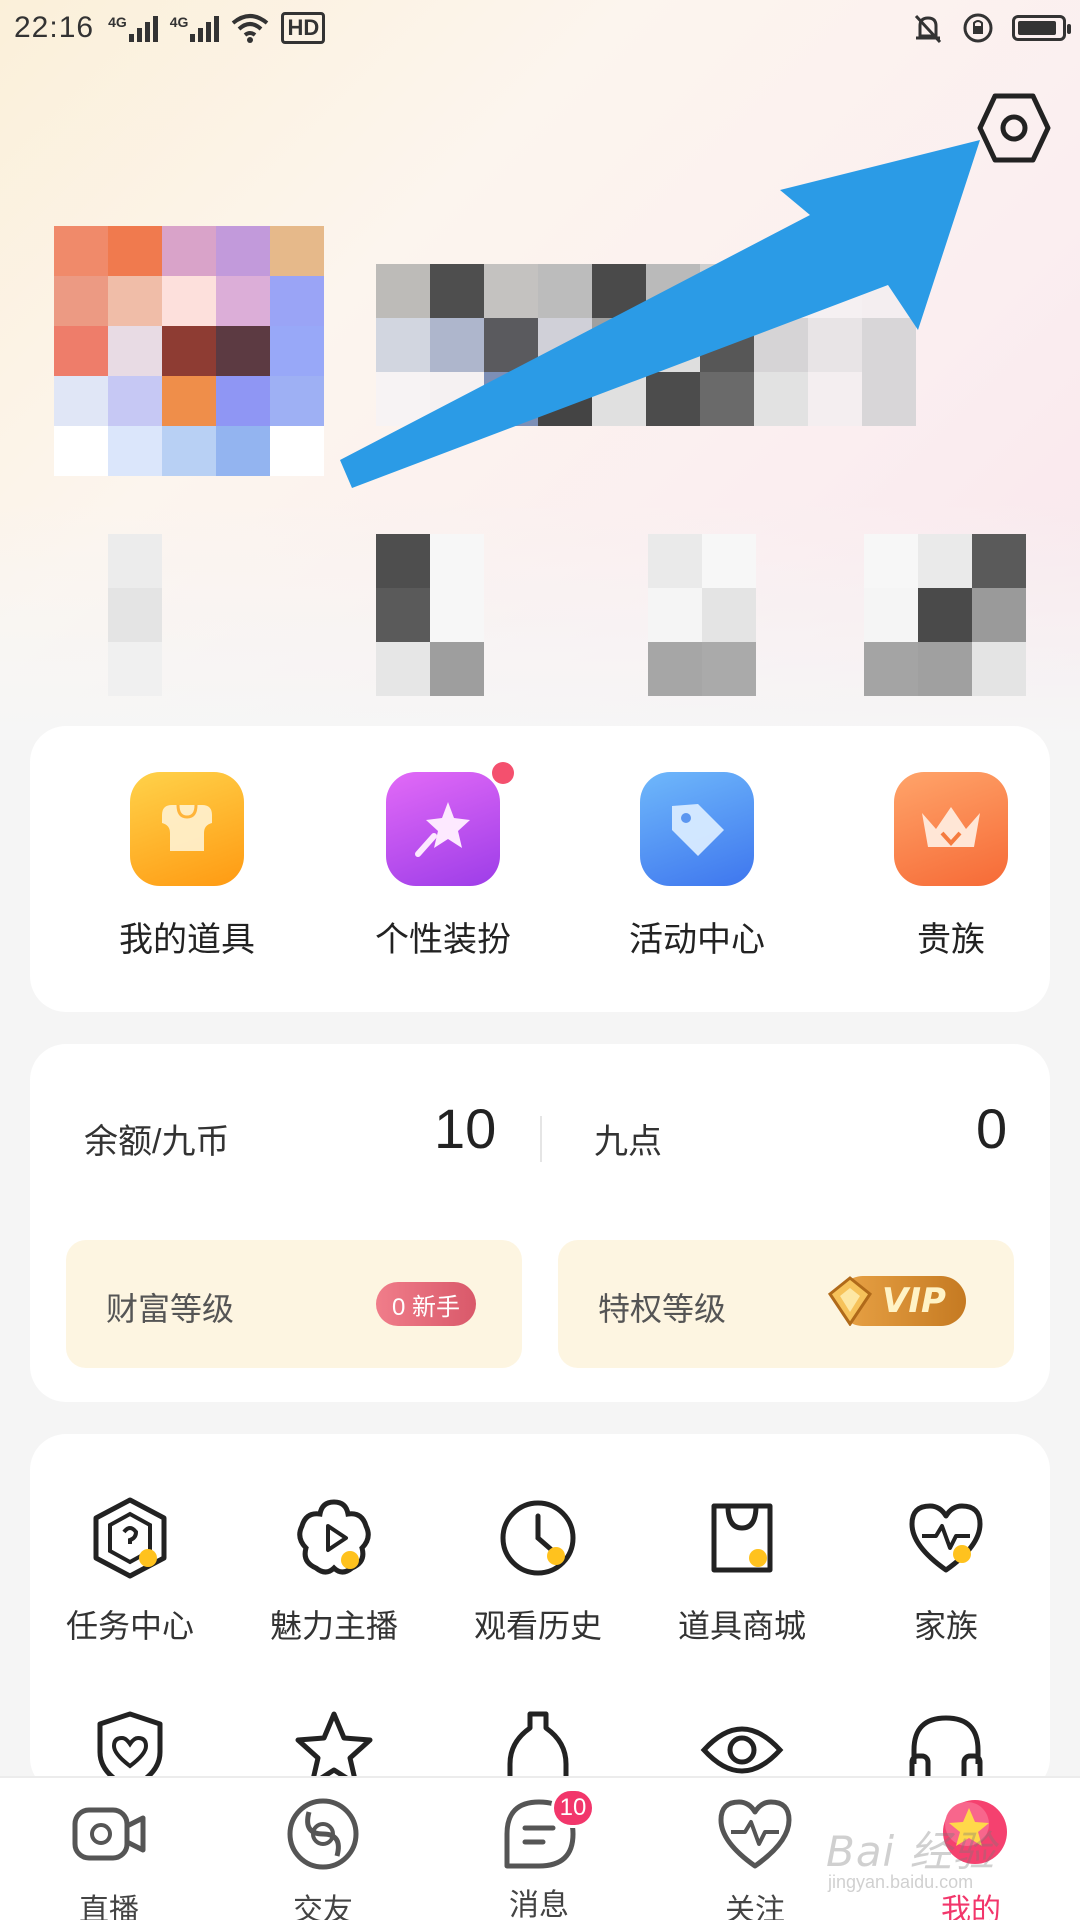 Image resolution: width=1080 pixels, height=1920 pixels. I want to click on balance-label: 余额/九币, so click(156, 1138).